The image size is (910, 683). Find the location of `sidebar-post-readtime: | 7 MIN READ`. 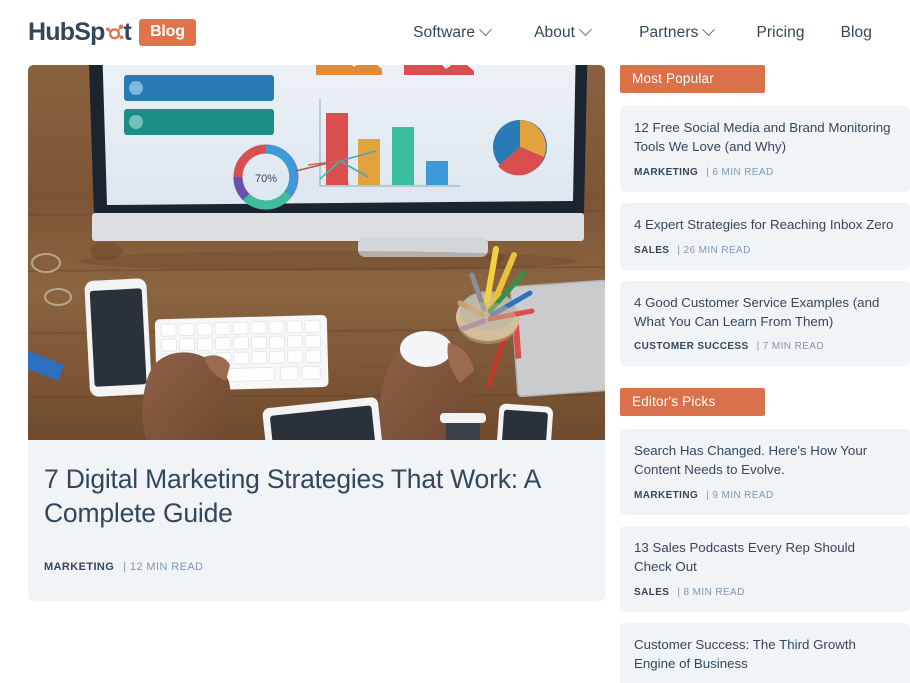

sidebar-post-readtime: | 7 MIN READ is located at coordinates (790, 347).